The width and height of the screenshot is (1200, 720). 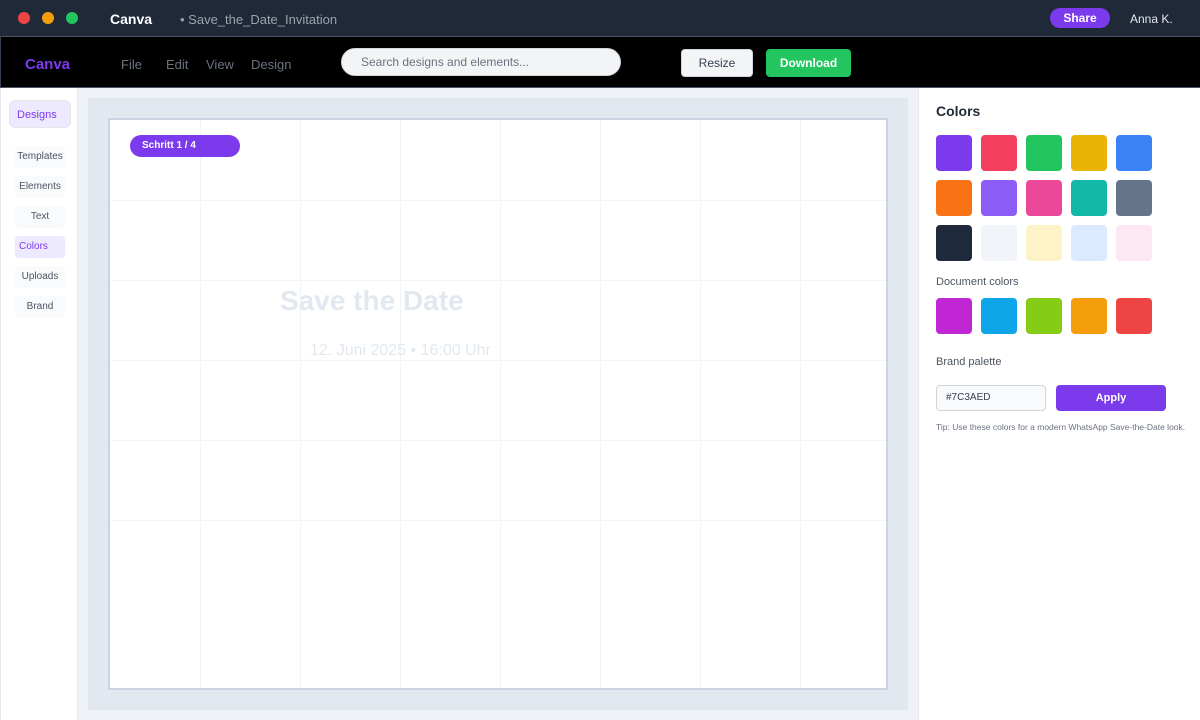 I want to click on step-badge: Schritt 1 / 4, so click(x=185, y=146).